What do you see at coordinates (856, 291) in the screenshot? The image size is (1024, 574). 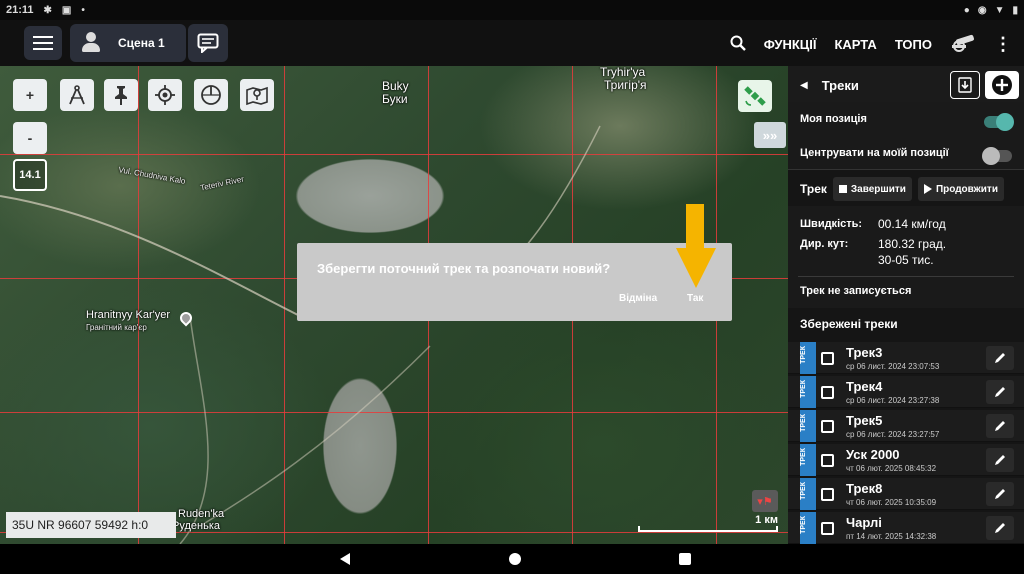 I see `not-recording-status: Трек не записується` at bounding box center [856, 291].